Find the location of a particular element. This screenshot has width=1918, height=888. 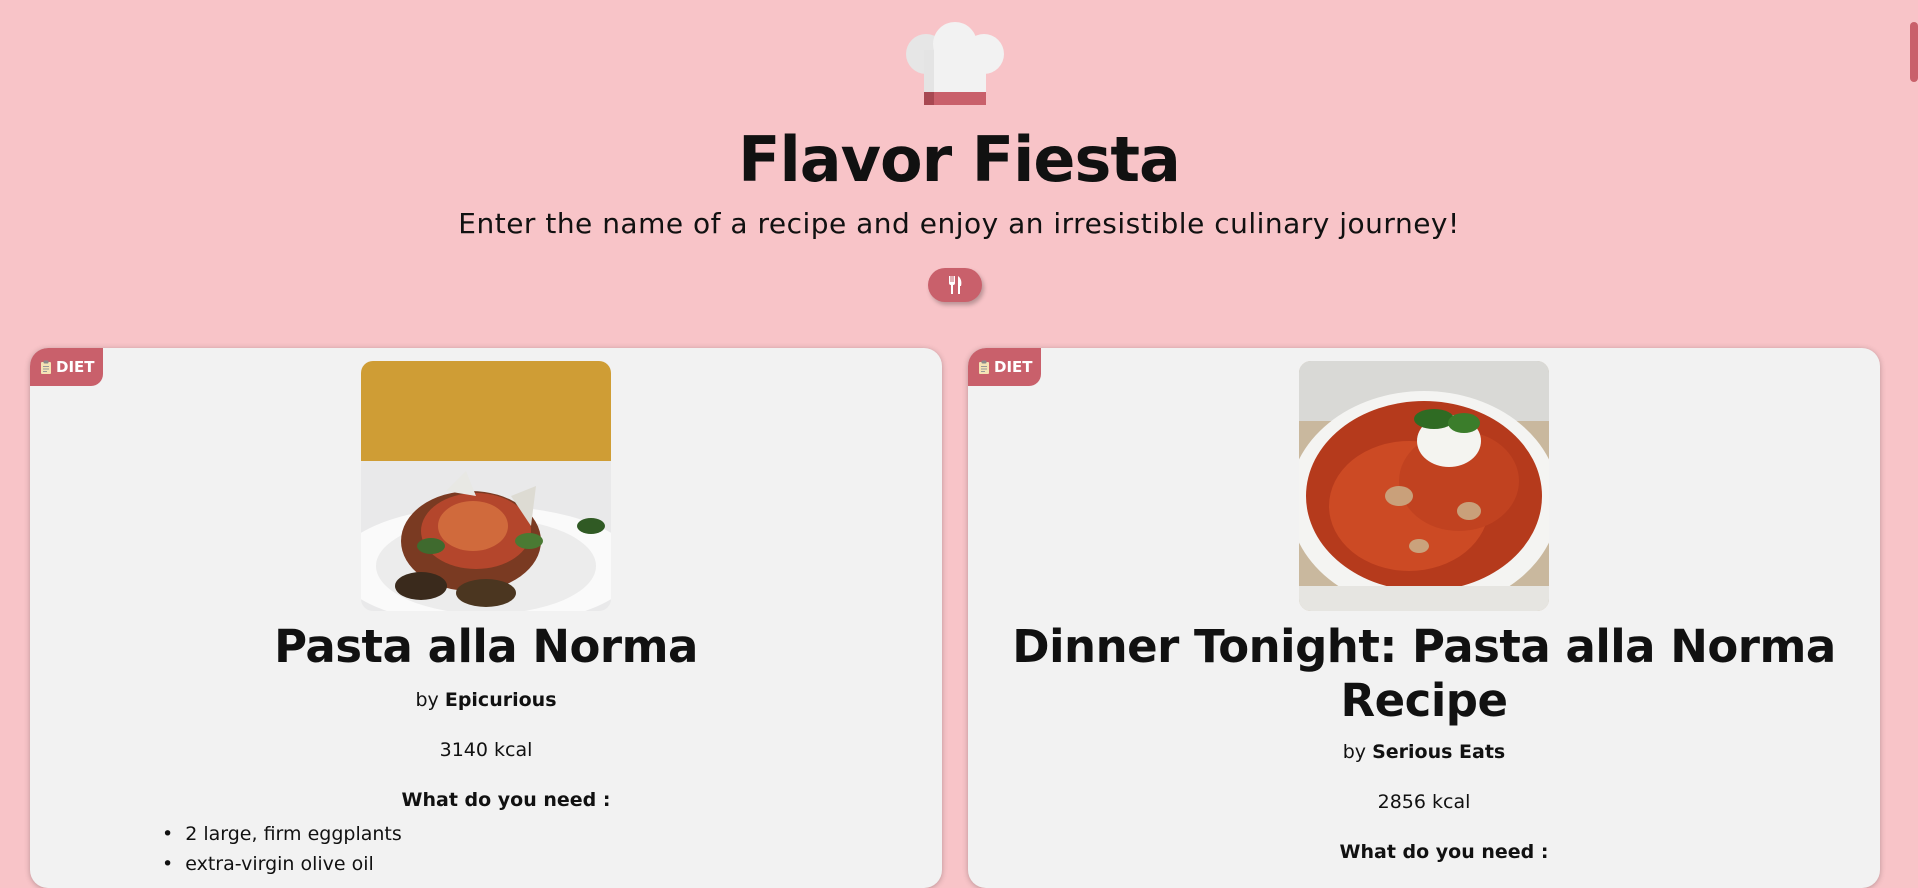

fork-knife-button is located at coordinates (955, 285).